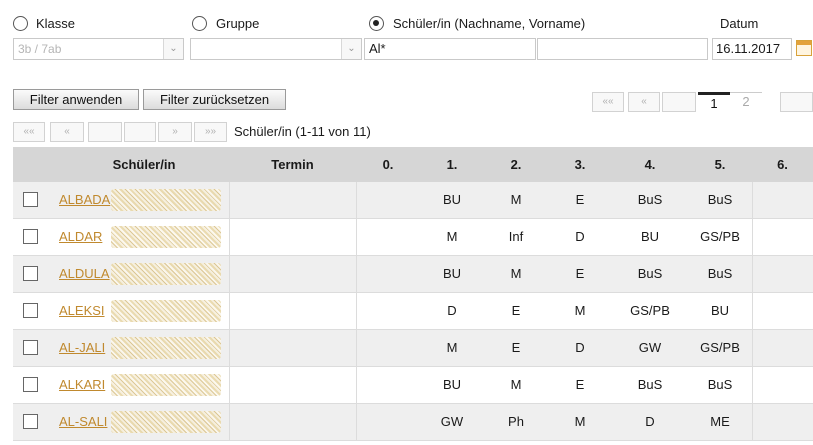 This screenshot has width=813, height=445. Describe the element at coordinates (82, 311) in the screenshot. I see `student-name-link: ALEKSI` at that location.